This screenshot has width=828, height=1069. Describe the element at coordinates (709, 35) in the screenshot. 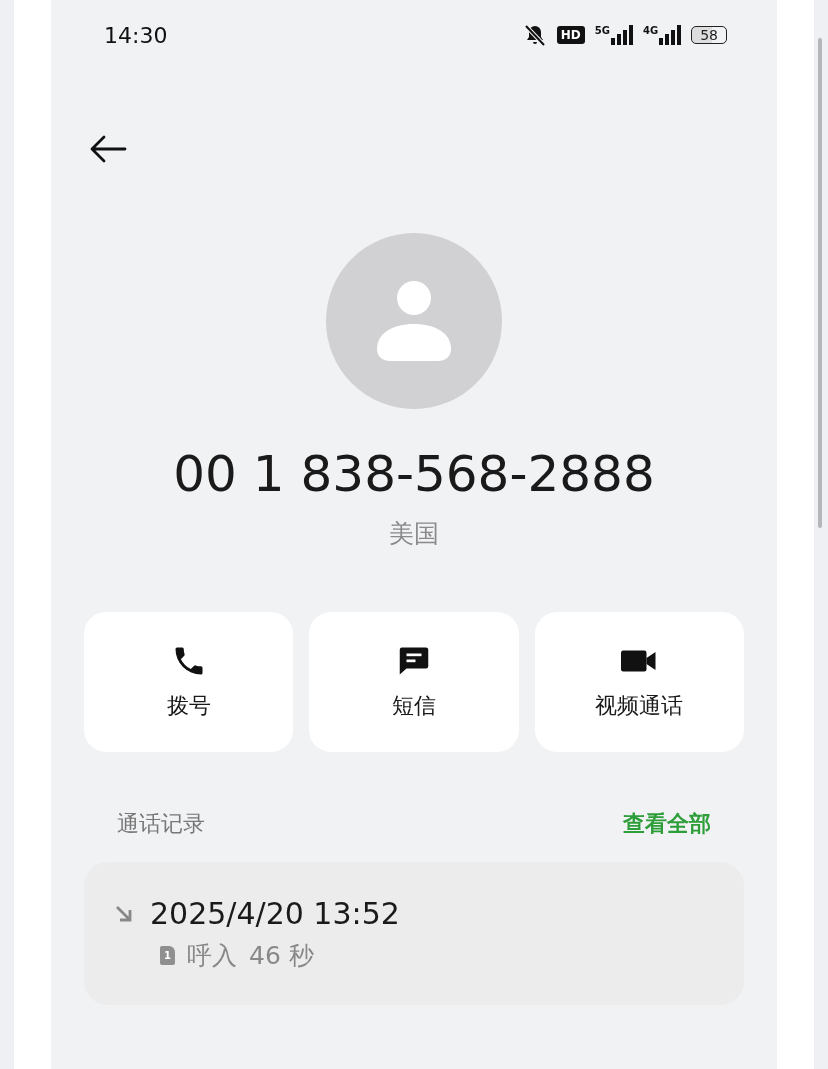

I see `battery-indicator: 58` at that location.